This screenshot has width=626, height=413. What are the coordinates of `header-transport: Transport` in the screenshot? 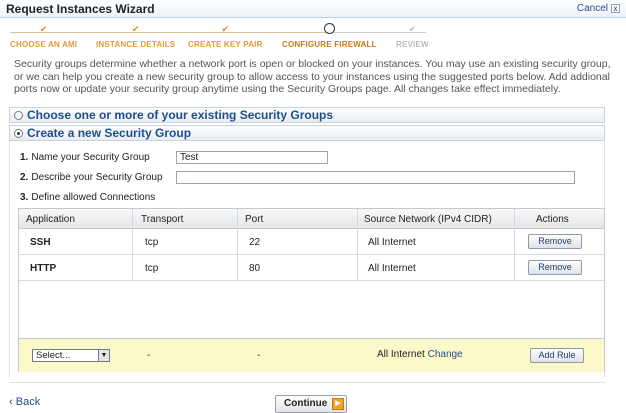 It's located at (162, 219).